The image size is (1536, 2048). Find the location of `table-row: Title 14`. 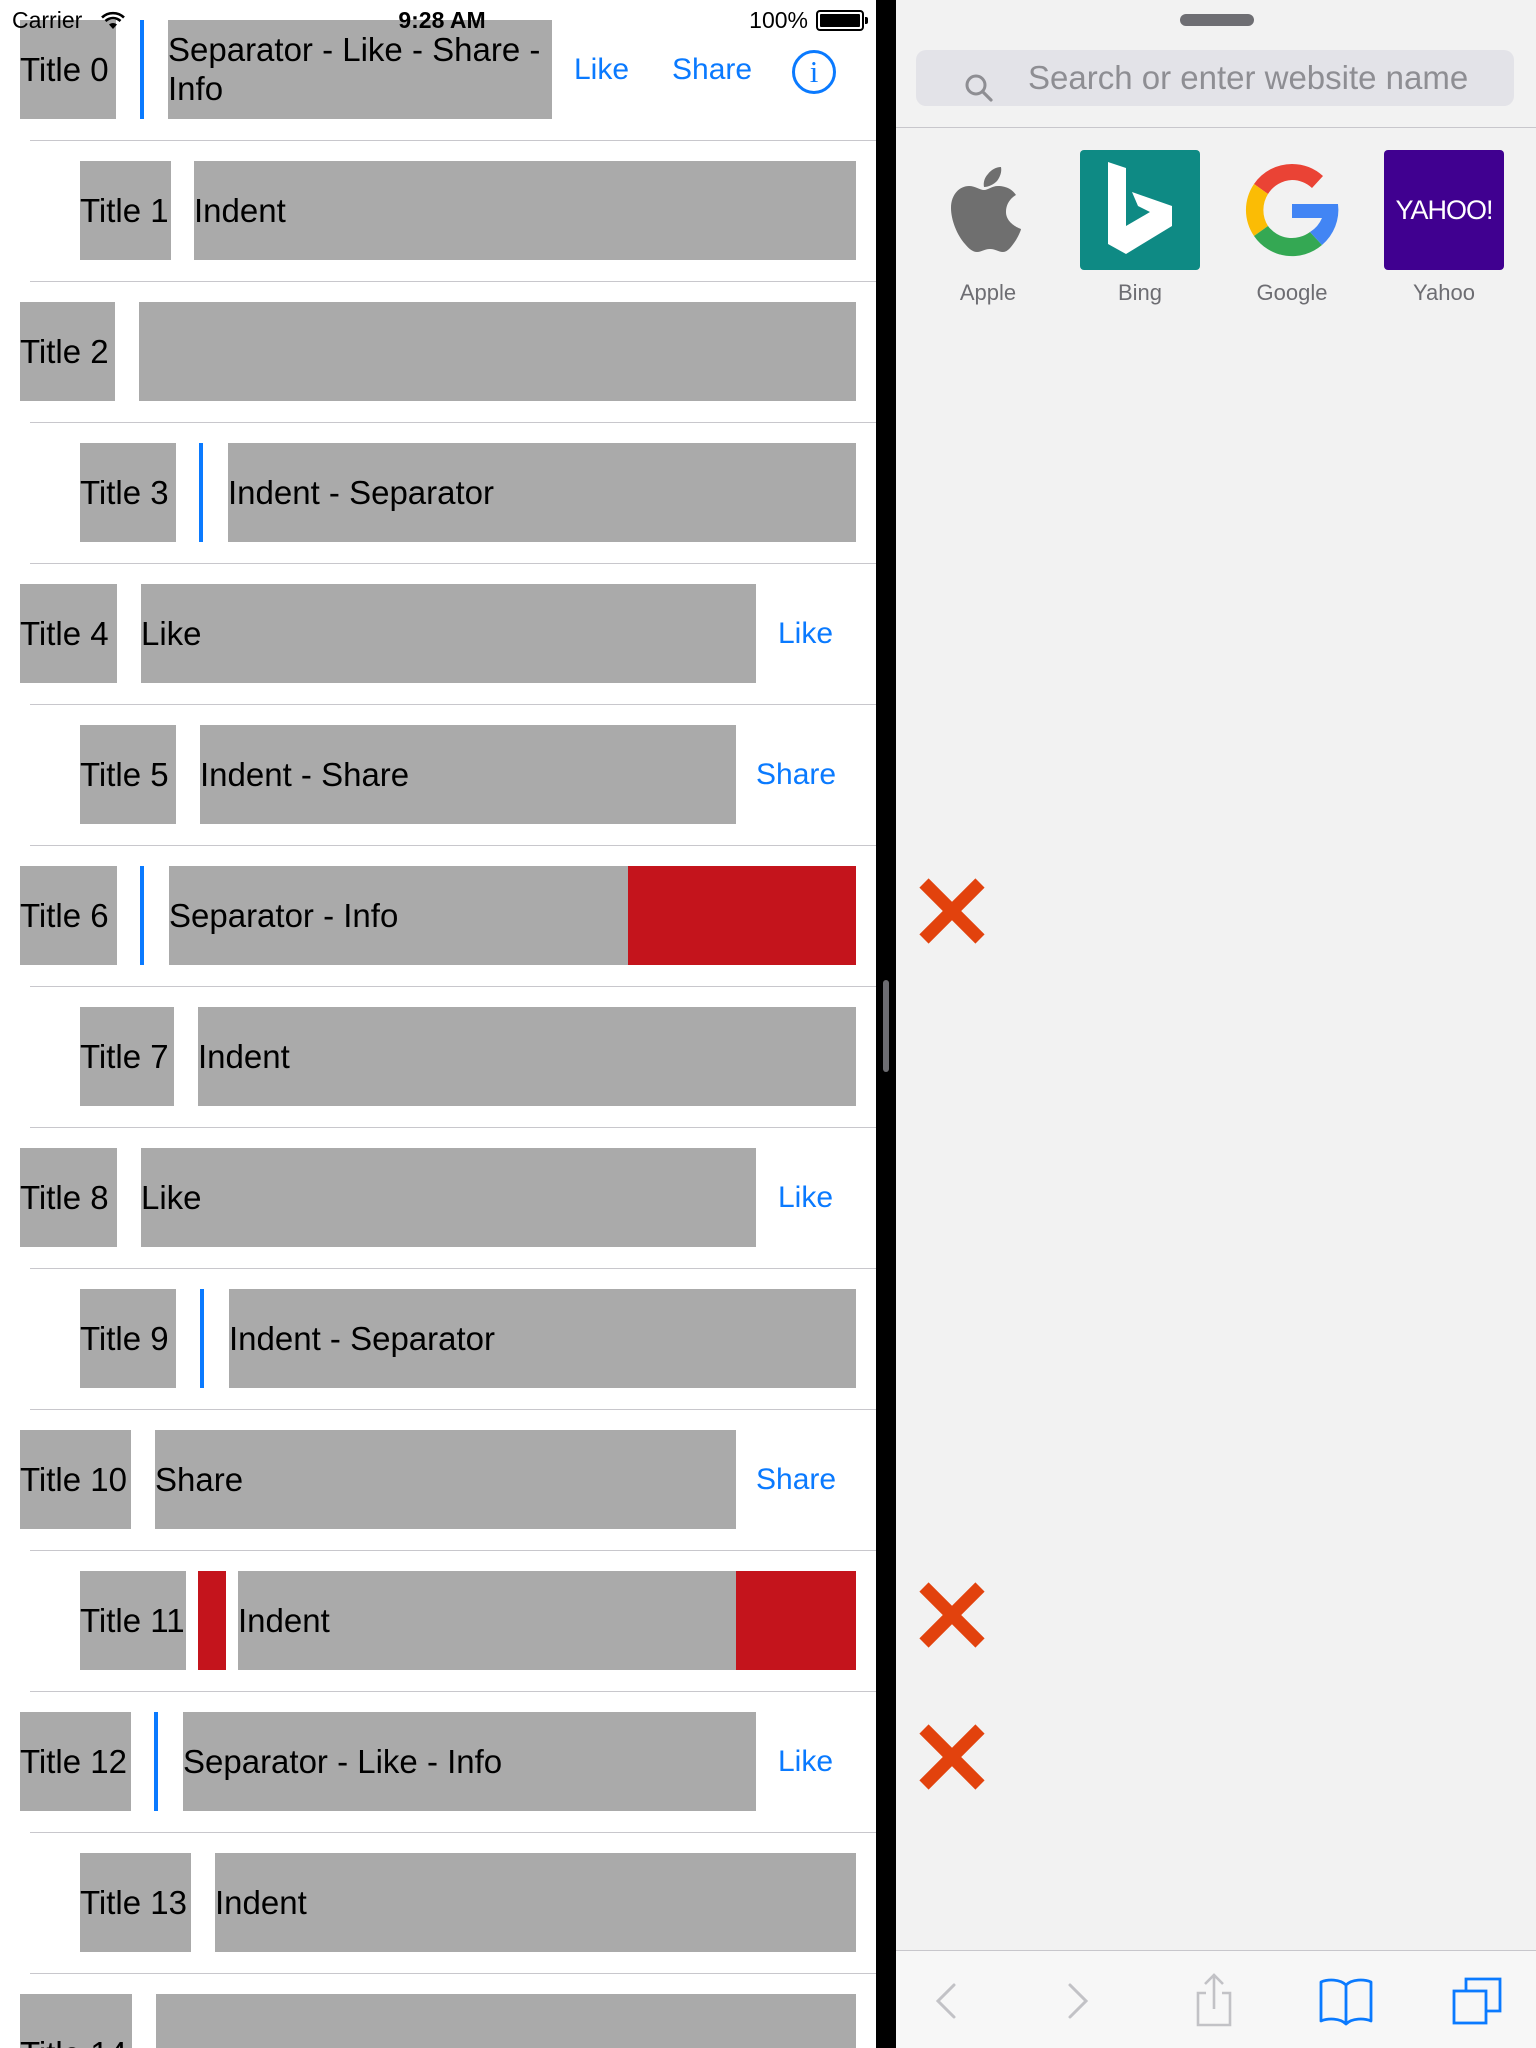

table-row: Title 14 is located at coordinates (438, 2011).